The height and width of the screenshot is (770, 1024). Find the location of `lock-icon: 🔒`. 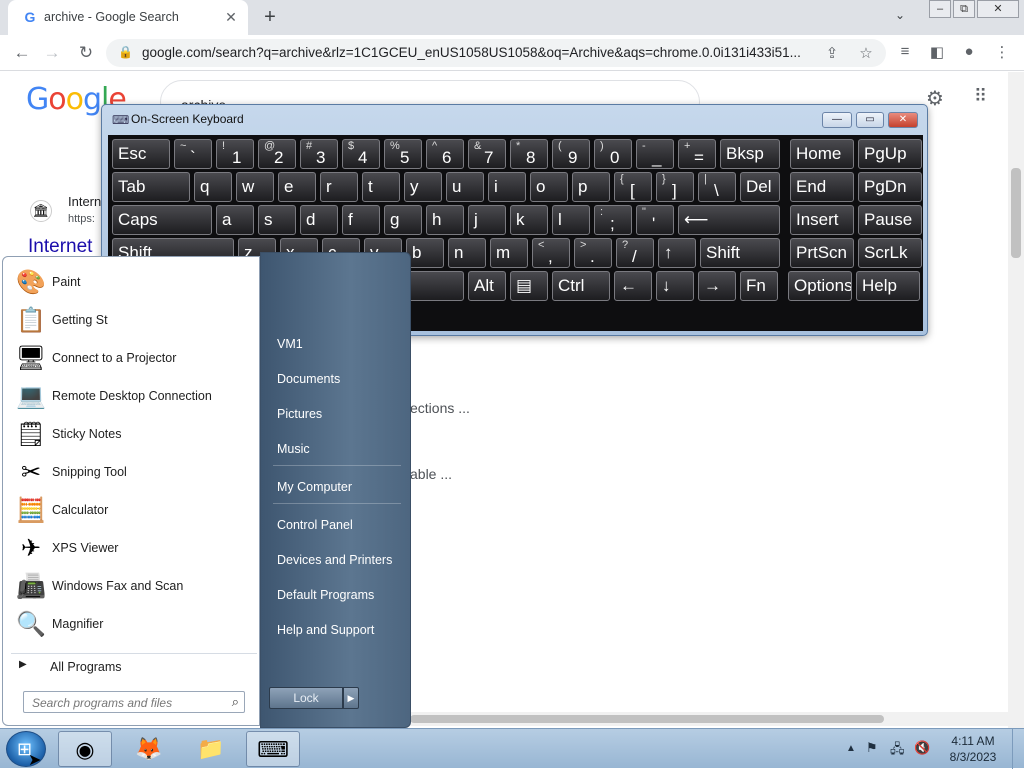

lock-icon: 🔒 is located at coordinates (125, 52).